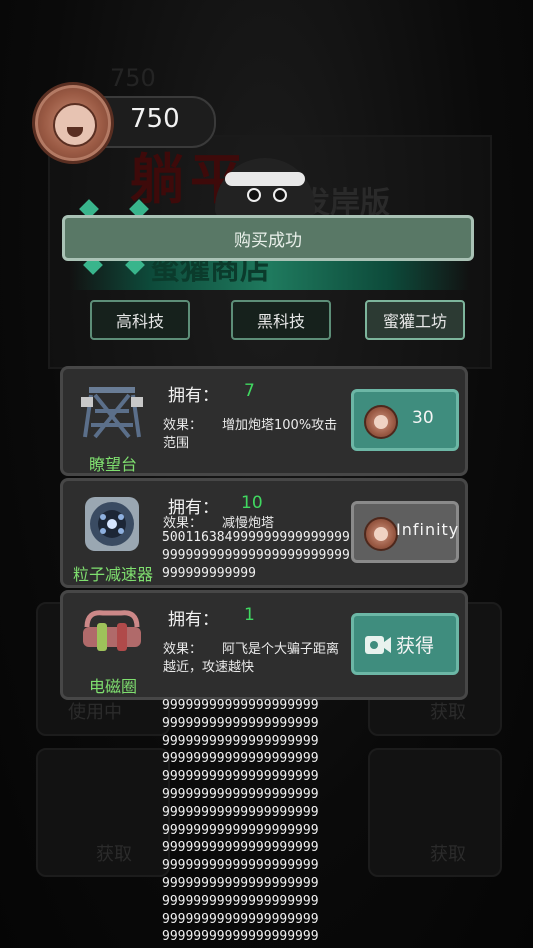  Describe the element at coordinates (268, 238) in the screenshot. I see `purchase-success-toast: 购买成功` at that location.